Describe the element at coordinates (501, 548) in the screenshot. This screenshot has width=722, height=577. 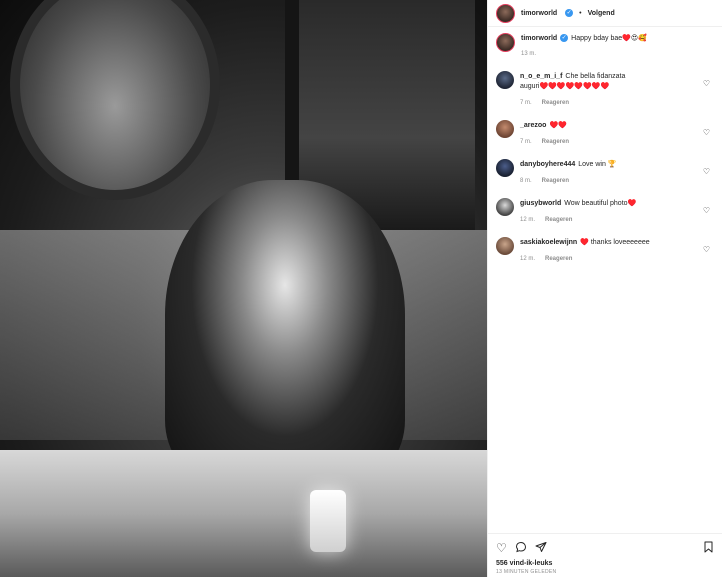
I see `like-heart-icon: ♡` at that location.